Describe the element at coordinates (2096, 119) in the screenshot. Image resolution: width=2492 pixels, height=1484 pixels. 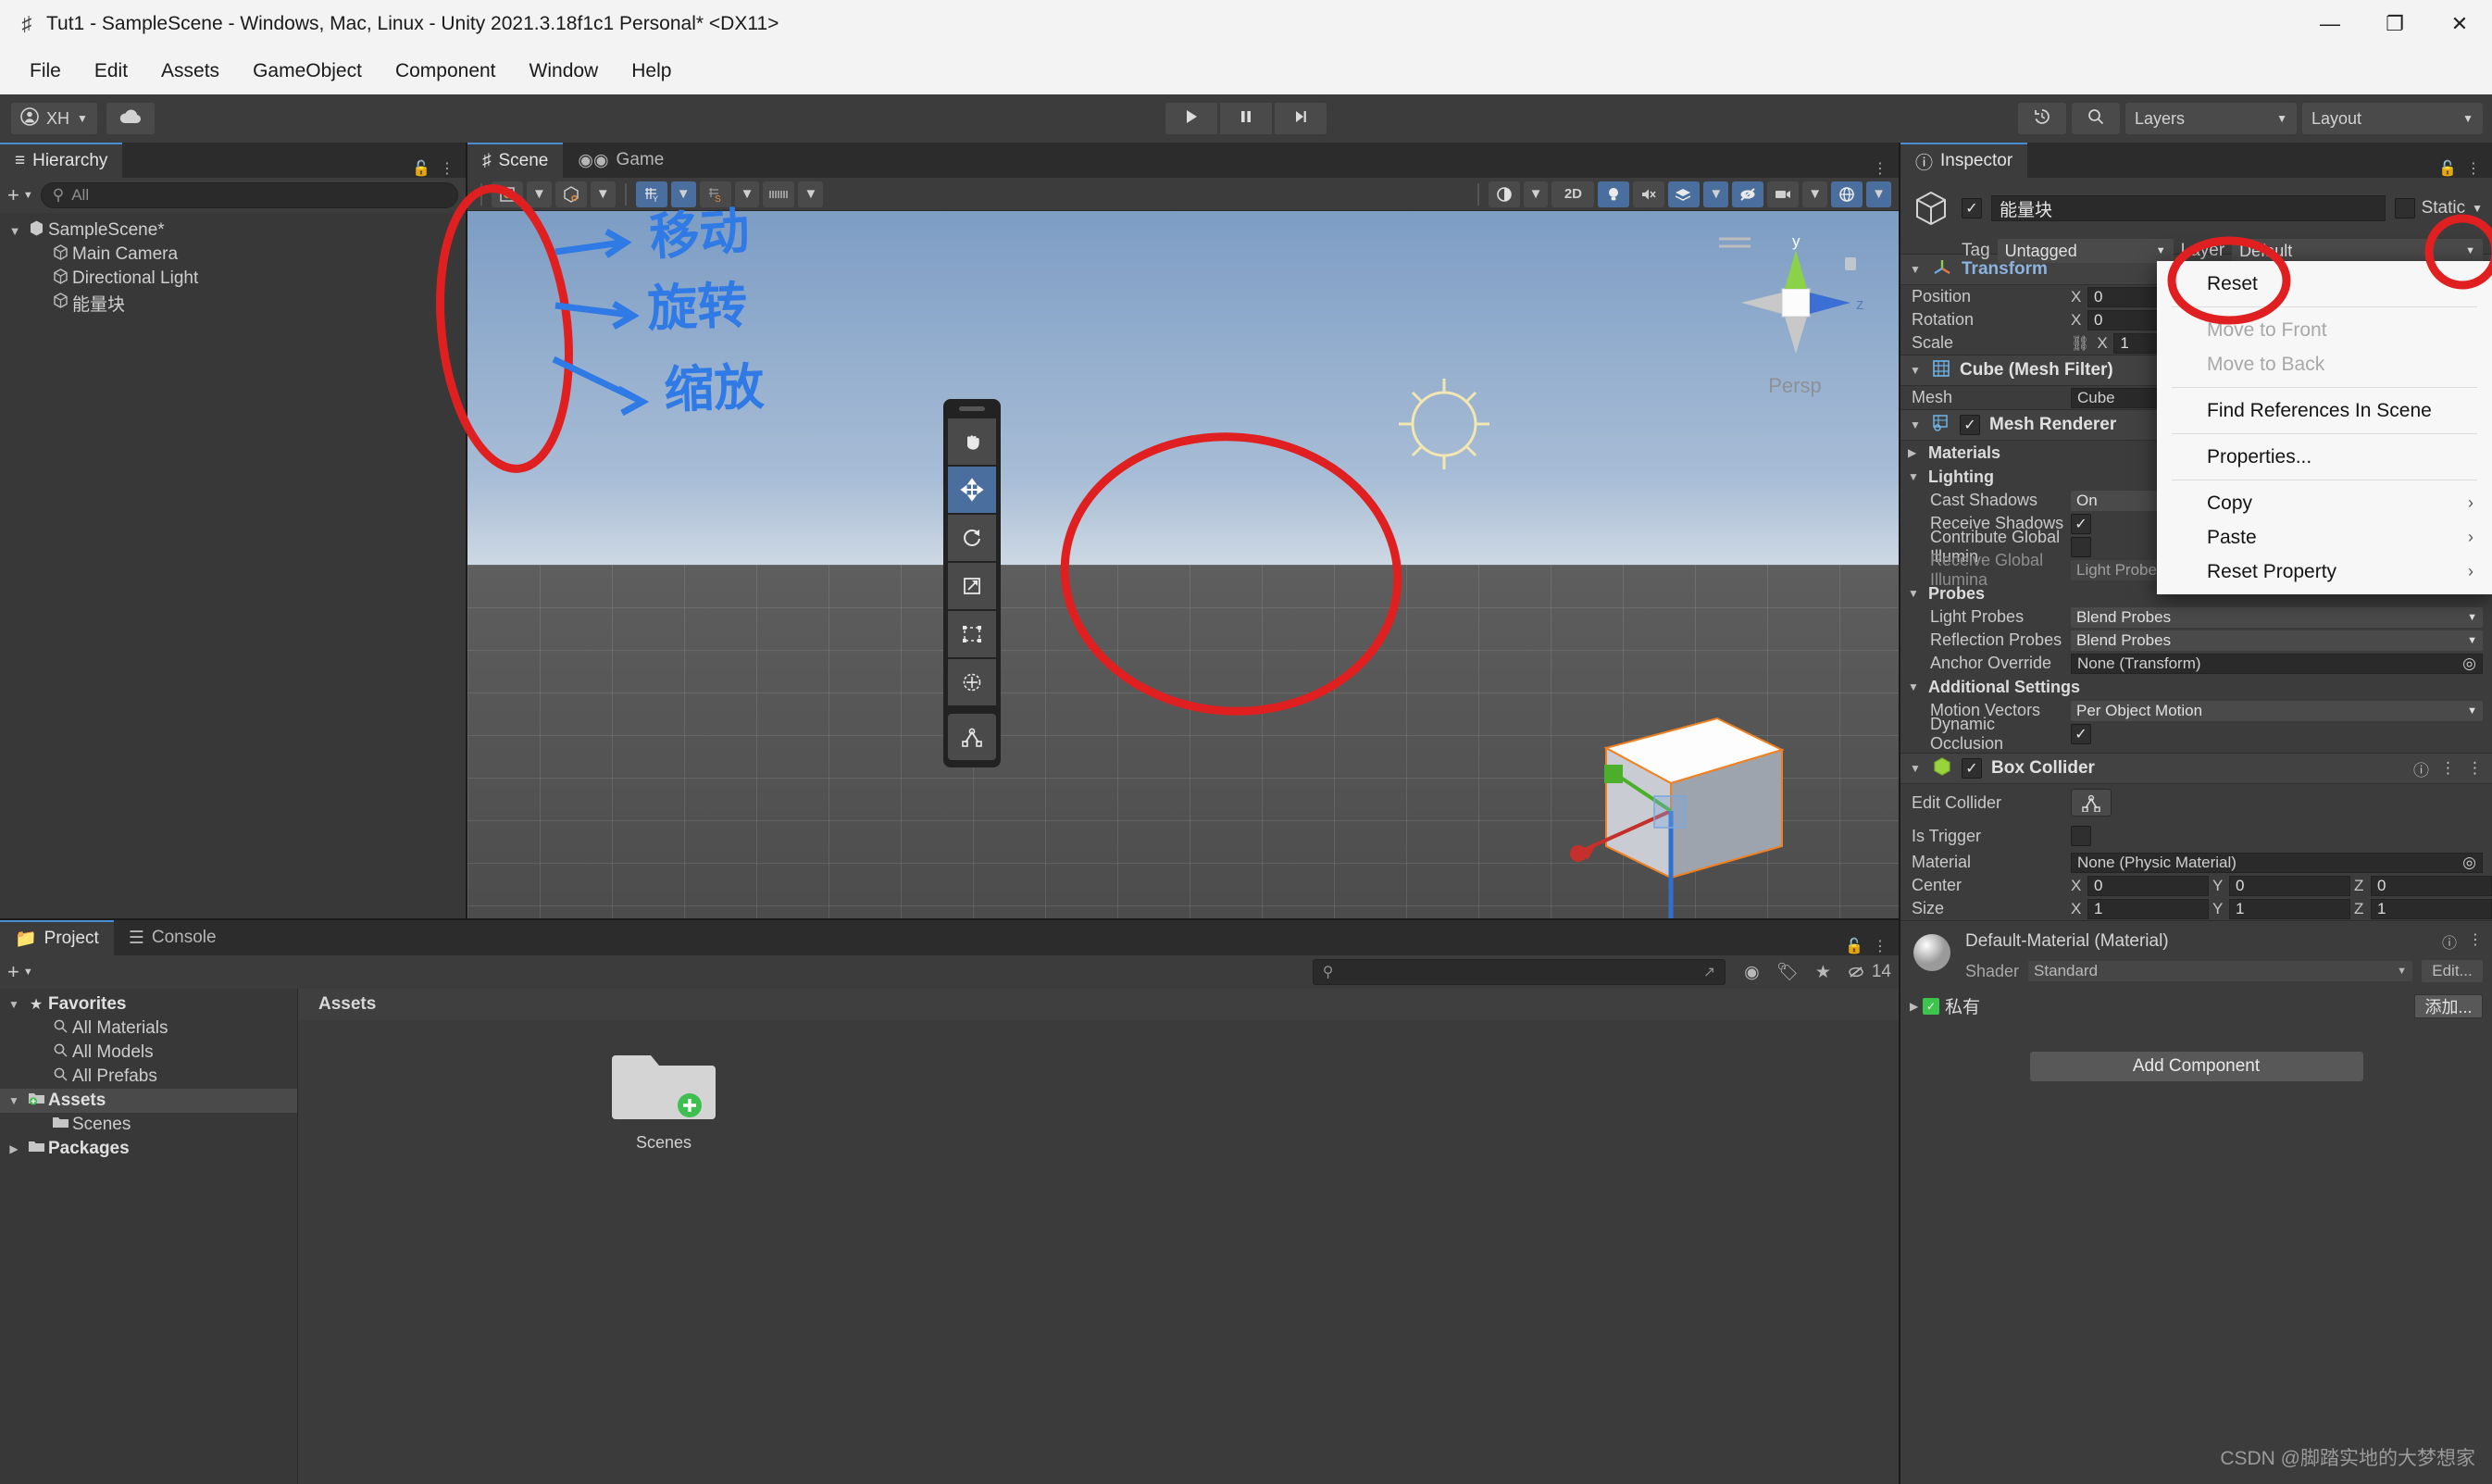
I see `global-search-button` at that location.